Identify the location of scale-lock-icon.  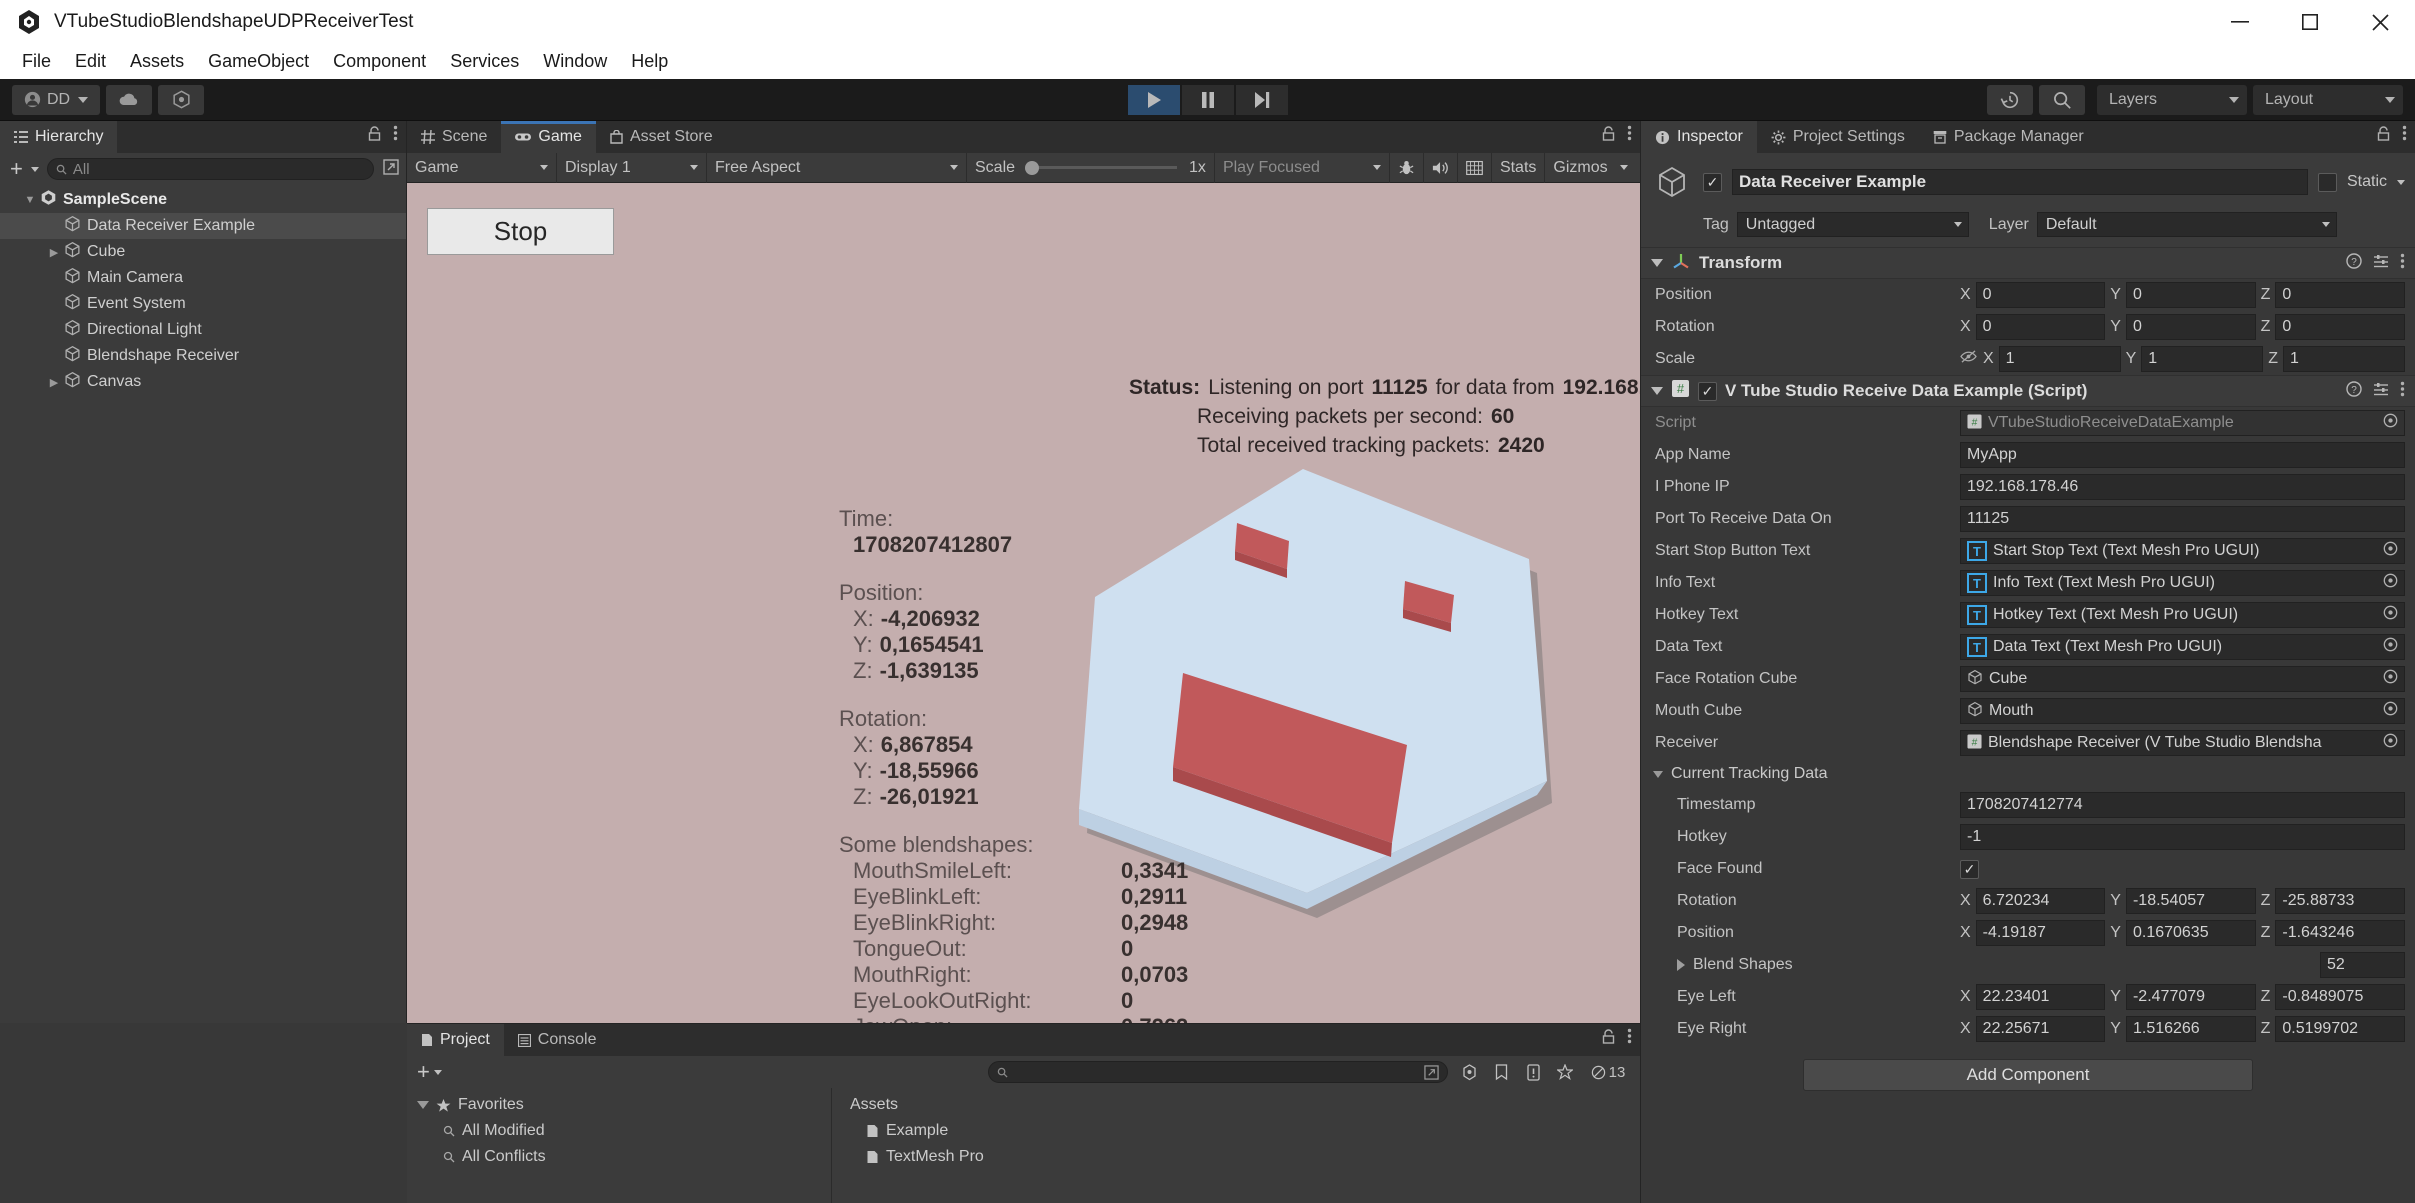
(1968, 359).